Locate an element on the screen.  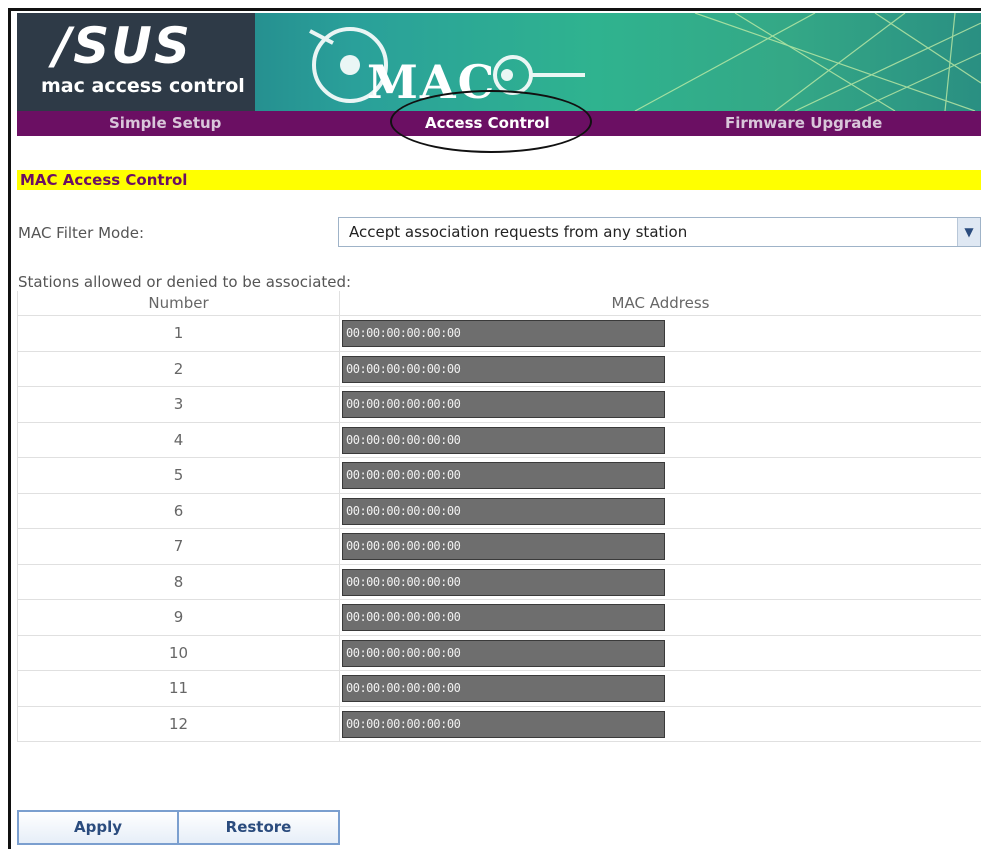
nav-firmware-upgrade: Firmware Upgrade is located at coordinates (803, 123).